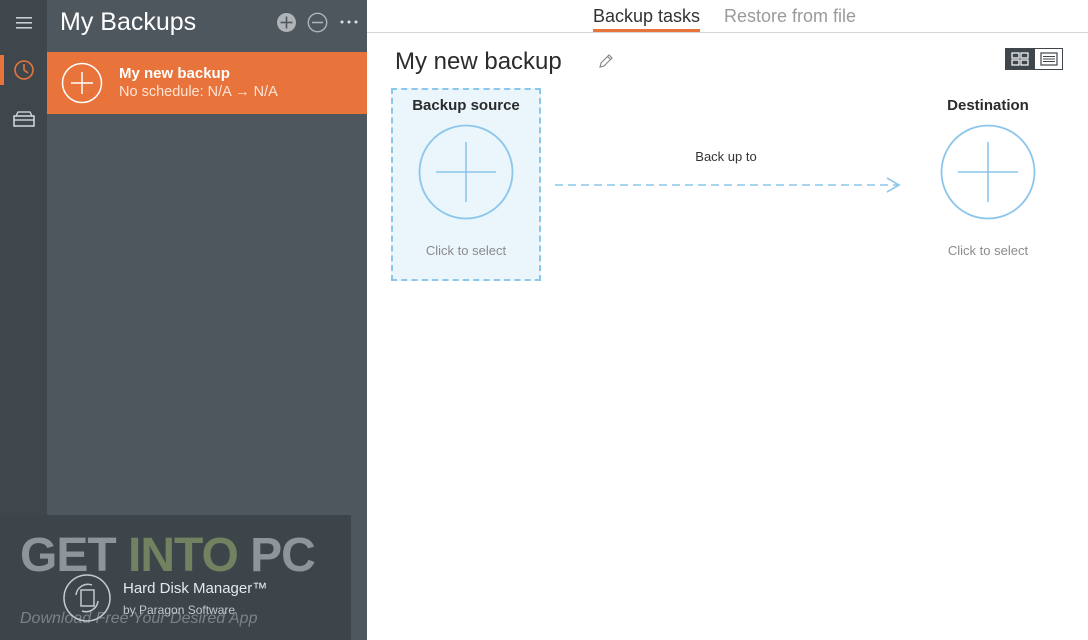  I want to click on tab-backup-tasks: Backup tasks, so click(647, 19).